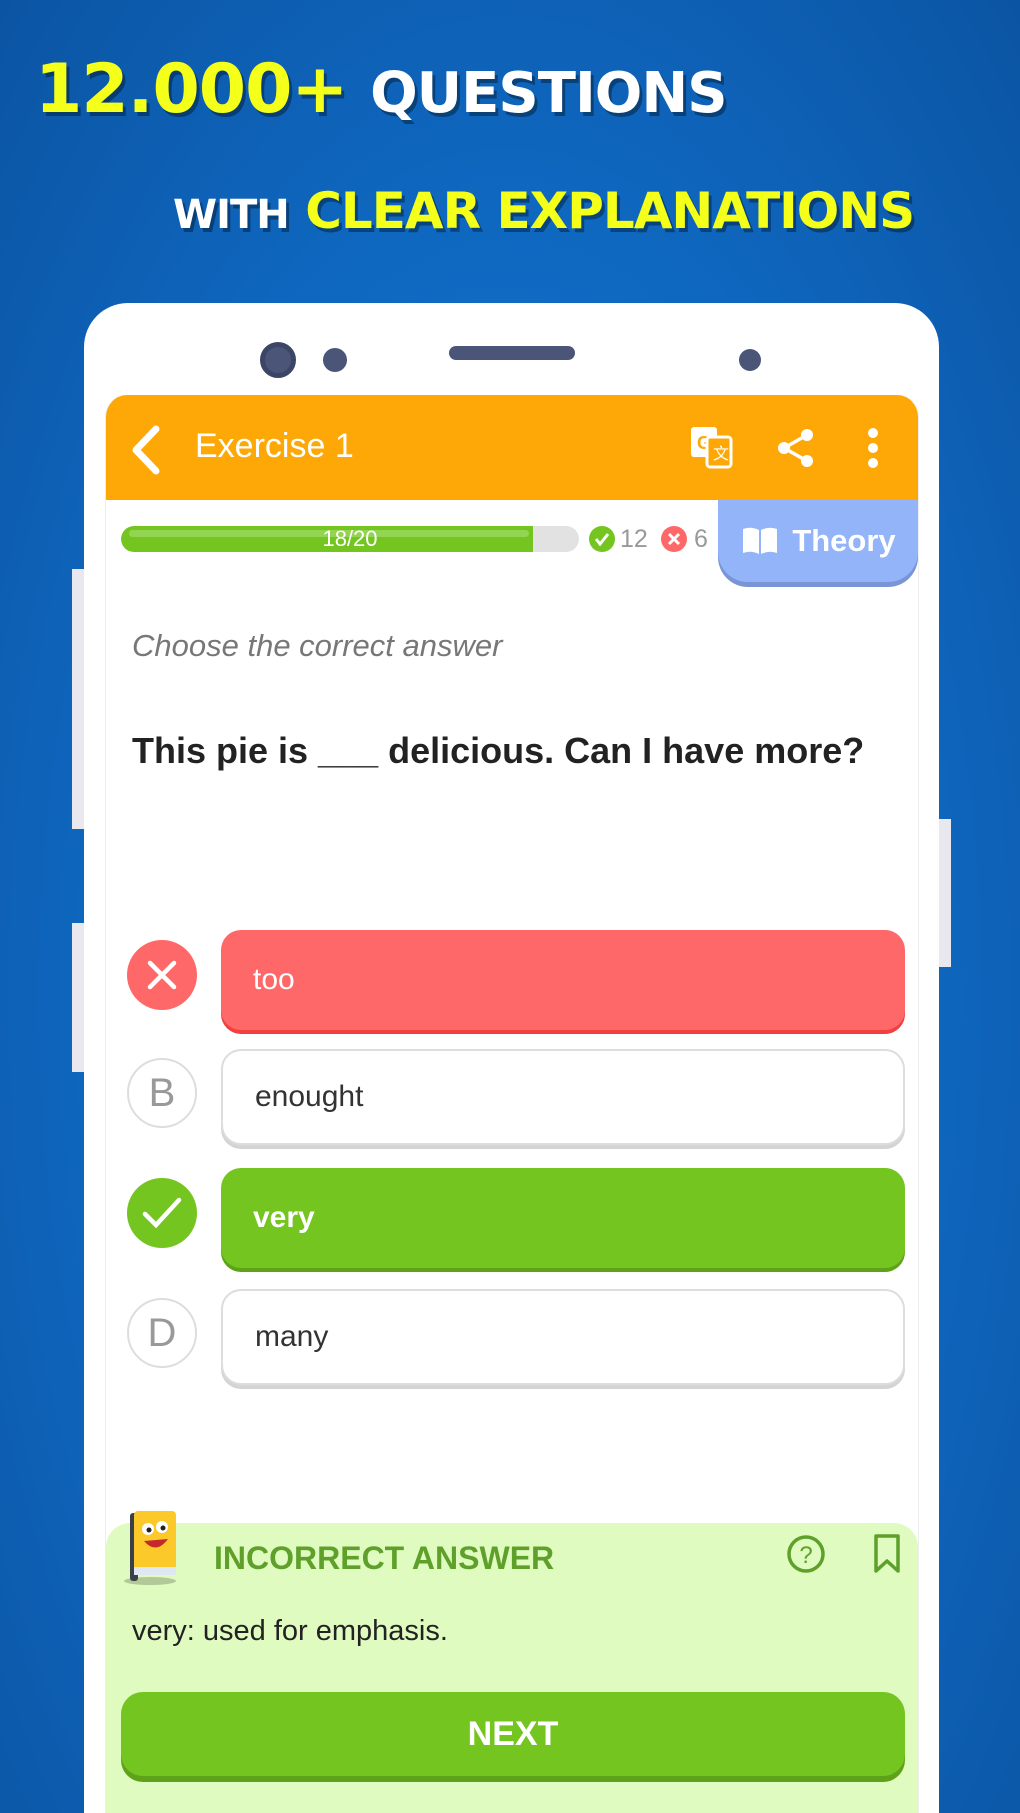 This screenshot has width=1020, height=1813. I want to click on headline-line1: 12.000+ QUESTIONS, so click(381, 91).